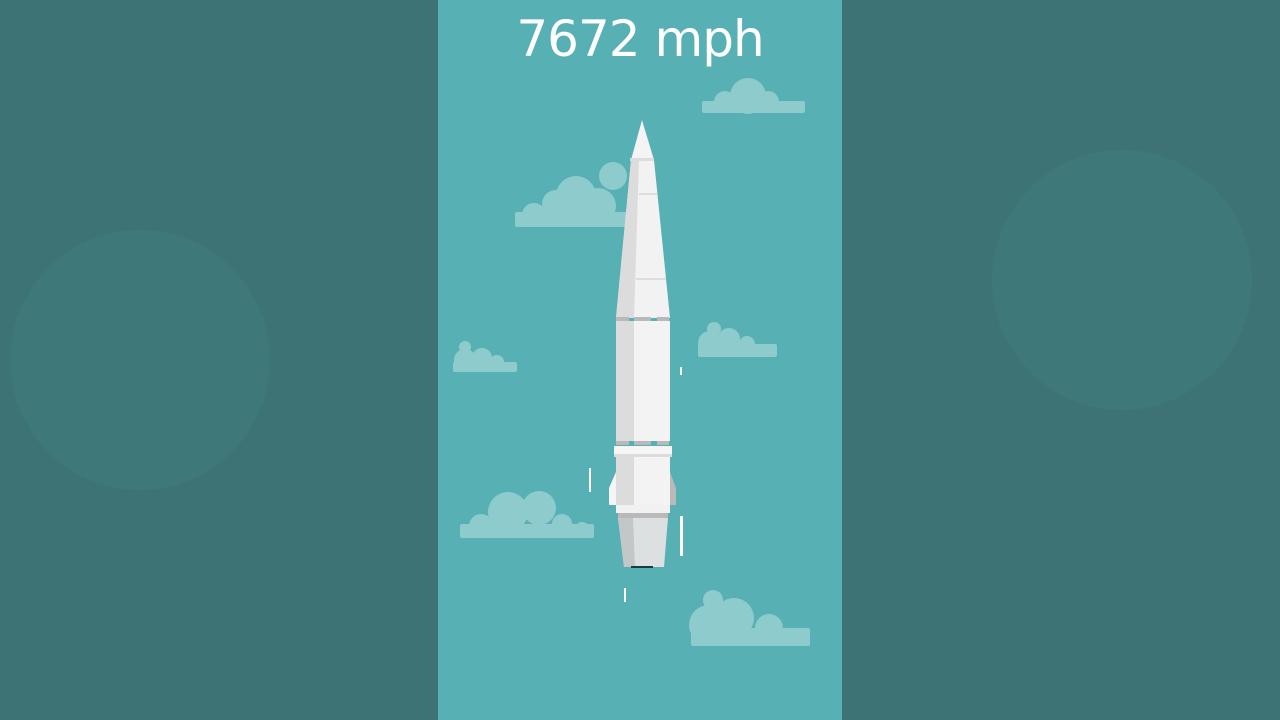 Image resolution: width=1280 pixels, height=720 pixels. I want to click on cloud-top-right, so click(753, 96).